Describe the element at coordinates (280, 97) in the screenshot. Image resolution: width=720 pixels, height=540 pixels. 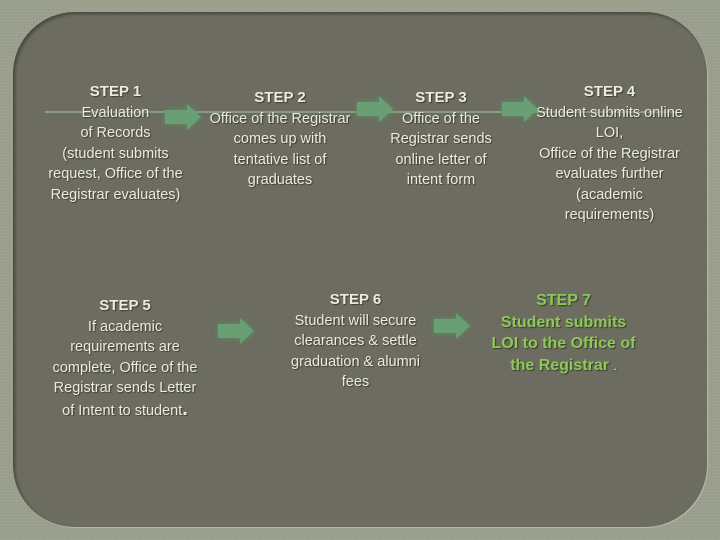
I see `step-title: STEP 2` at that location.